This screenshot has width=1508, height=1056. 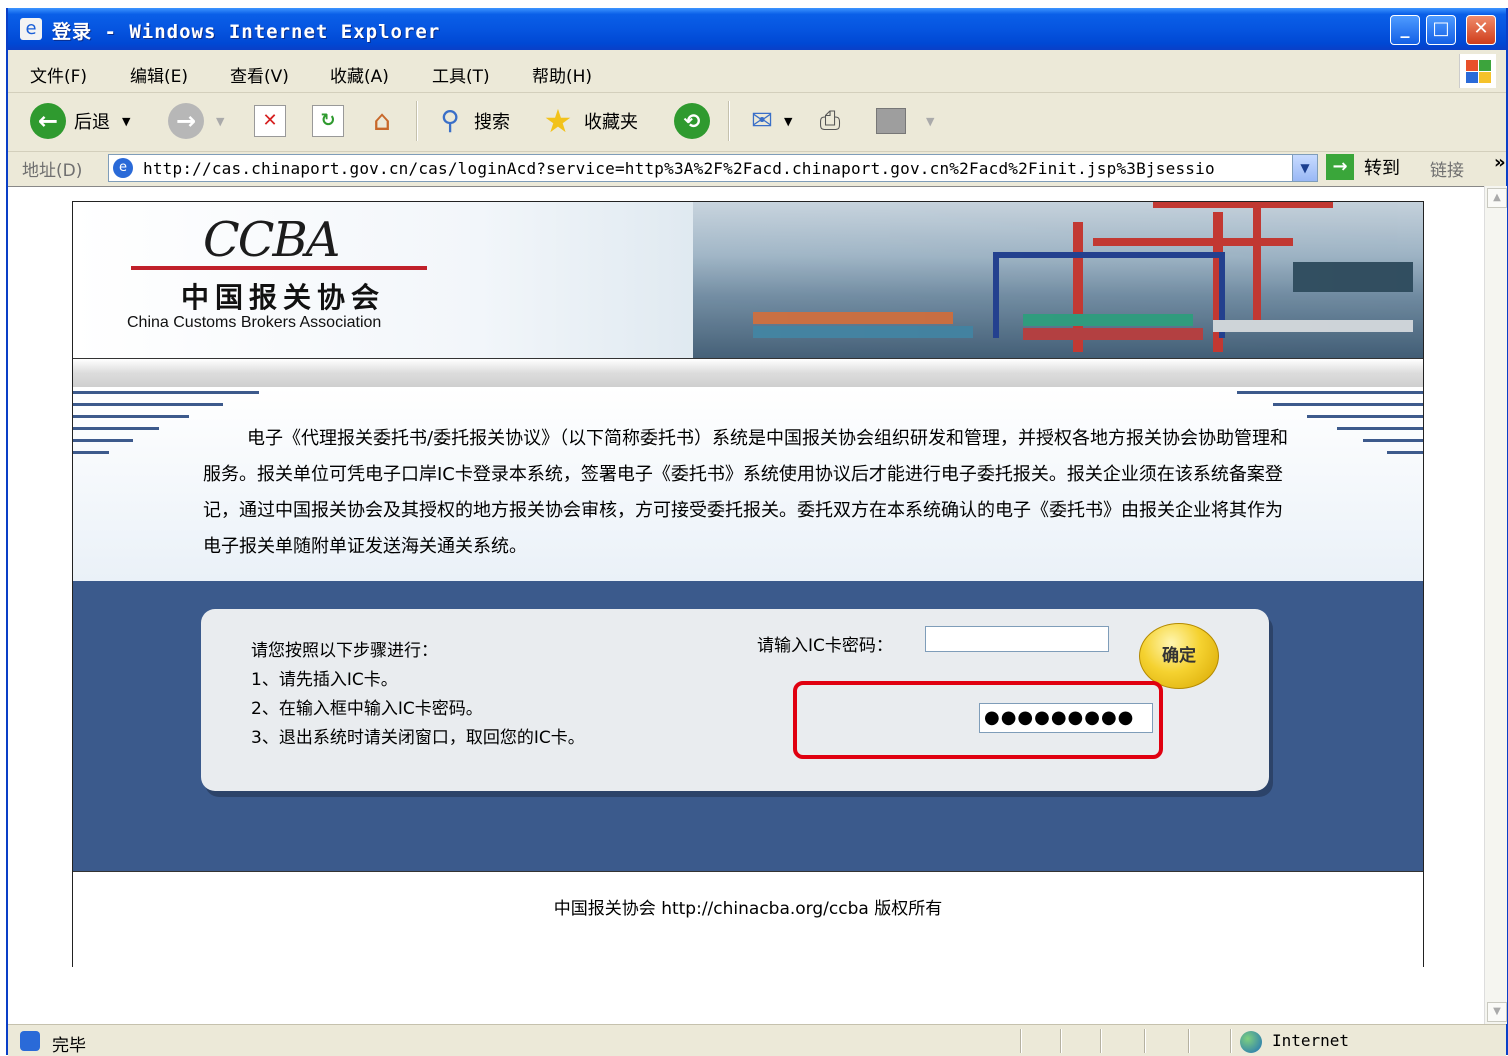 I want to click on edit-button: ▼, so click(x=905, y=121).